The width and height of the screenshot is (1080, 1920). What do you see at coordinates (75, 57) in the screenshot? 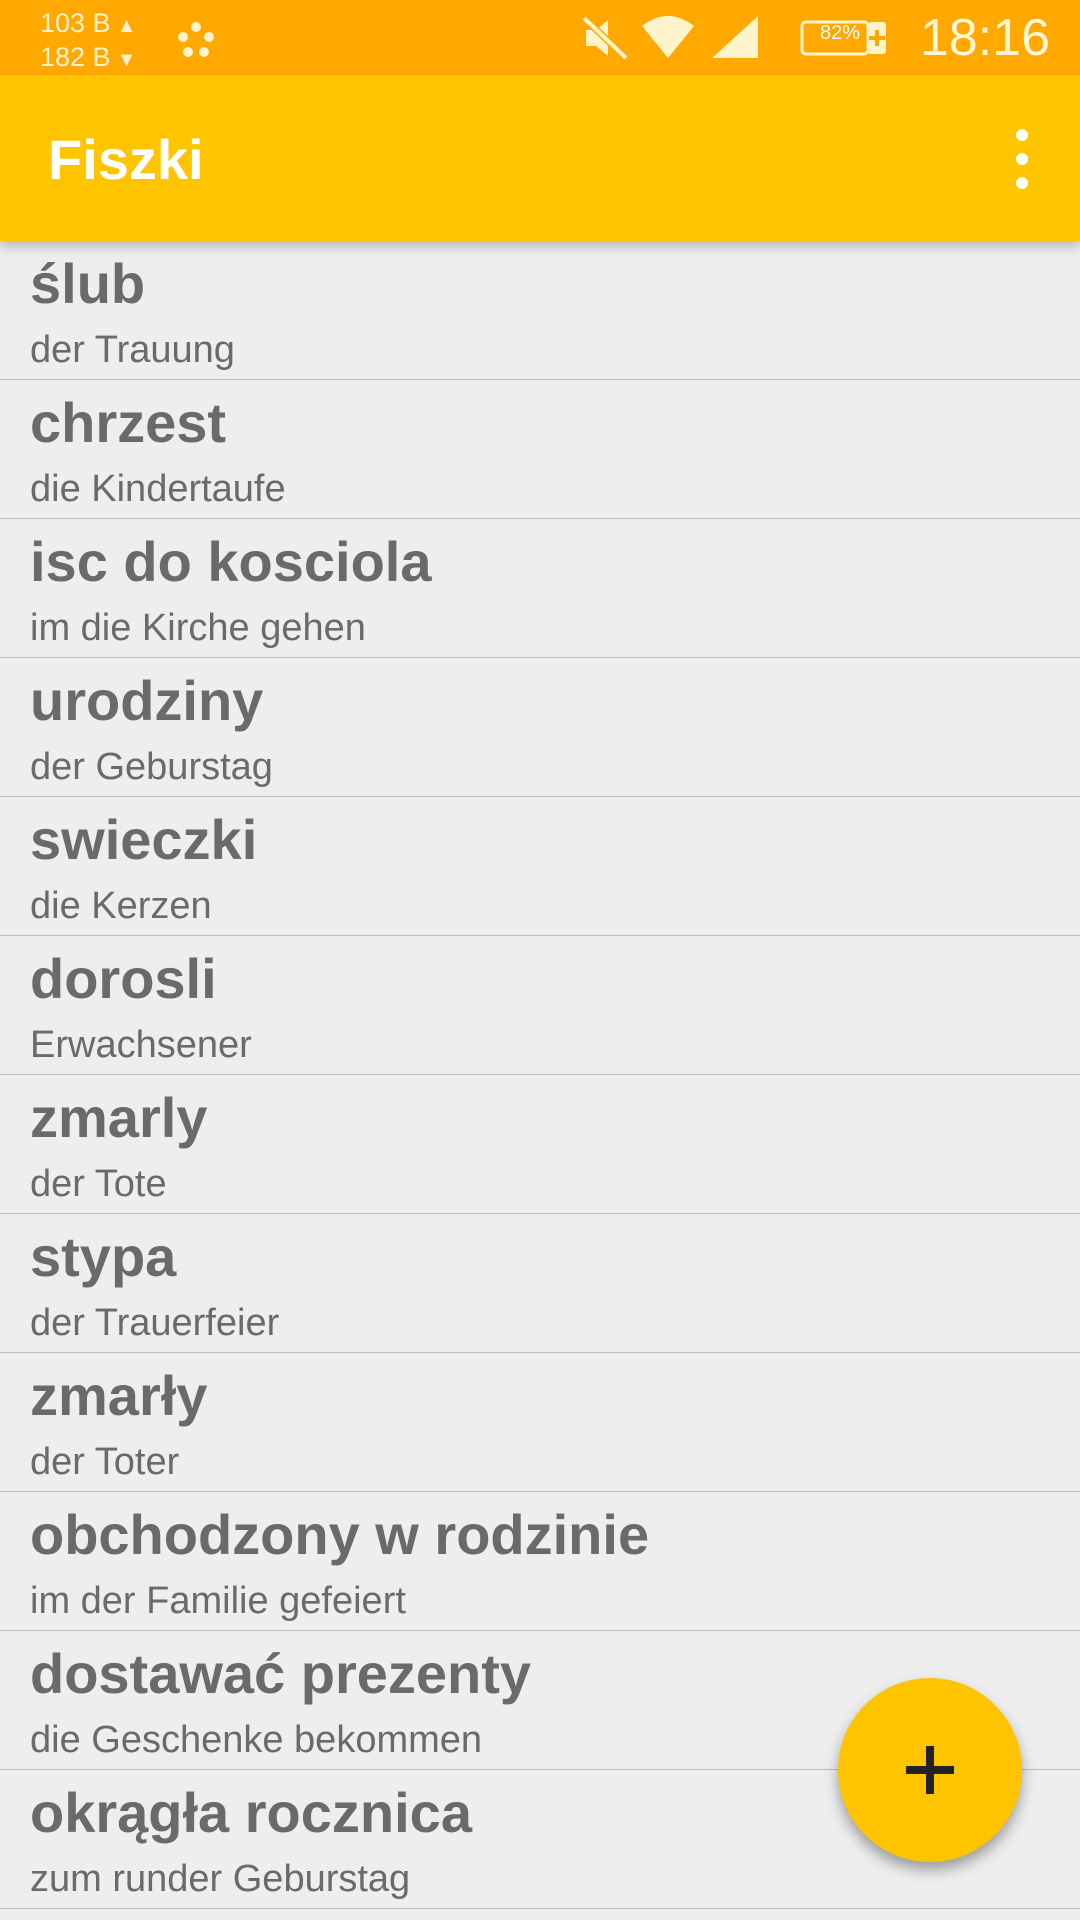
I see `download-speed: 182 B` at bounding box center [75, 57].